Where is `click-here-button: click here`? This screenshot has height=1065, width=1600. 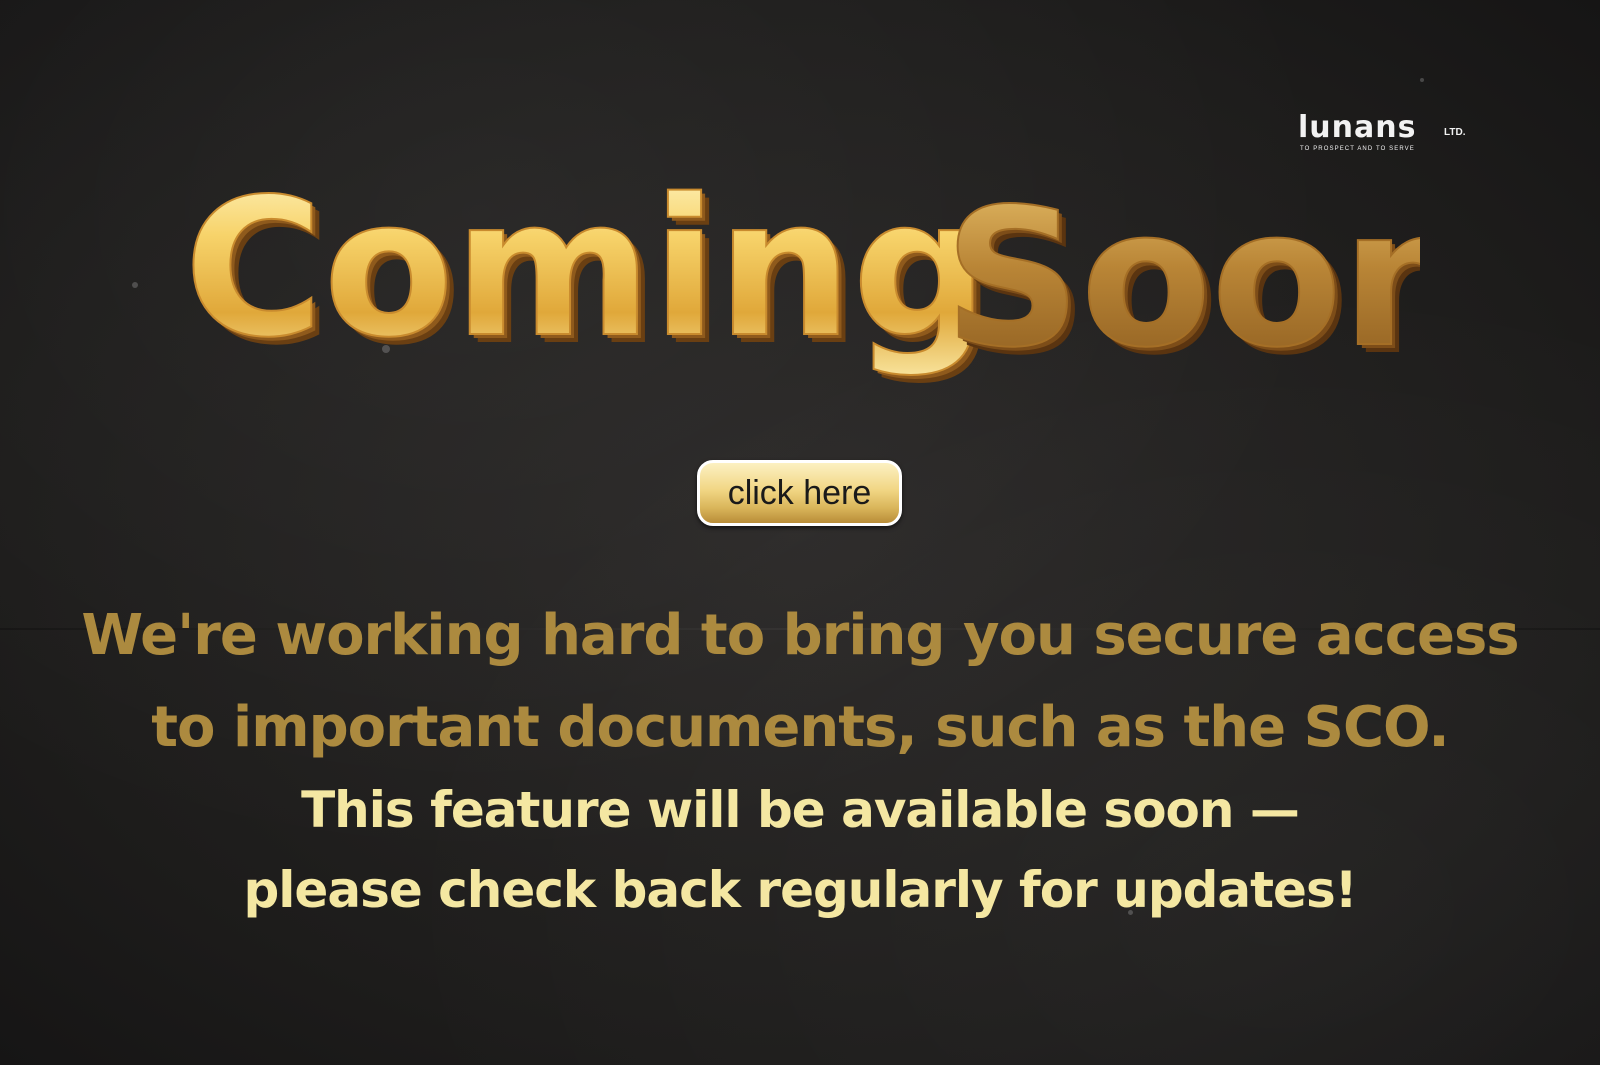 click-here-button: click here is located at coordinates (799, 493).